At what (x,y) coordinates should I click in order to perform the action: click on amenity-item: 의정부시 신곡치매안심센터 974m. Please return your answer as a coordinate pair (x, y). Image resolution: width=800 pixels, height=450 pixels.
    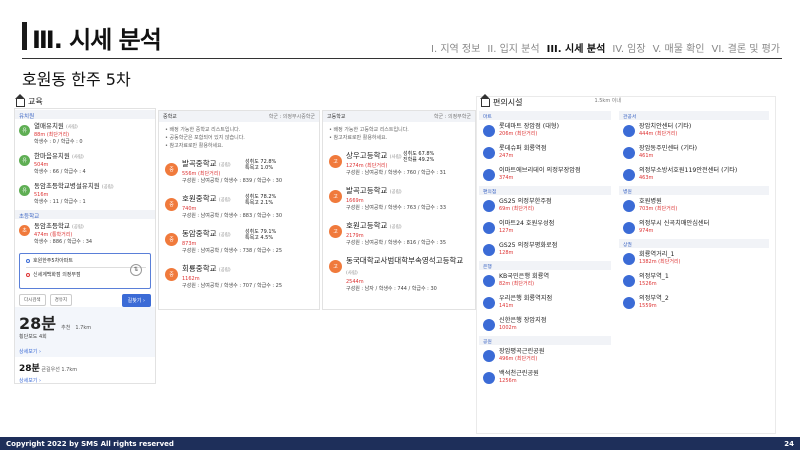
    Looking at the image, I should click on (694, 228).